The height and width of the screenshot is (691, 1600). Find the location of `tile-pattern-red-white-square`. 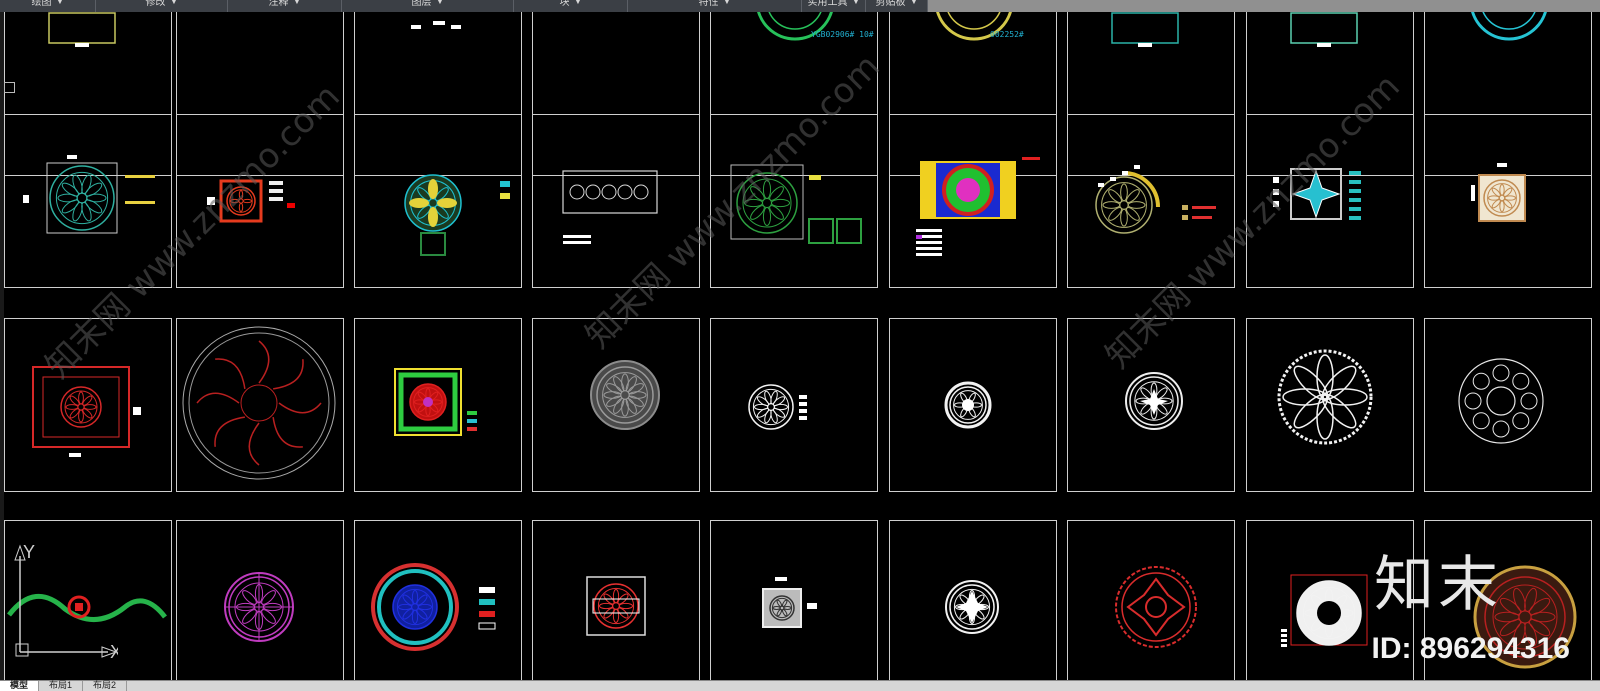

tile-pattern-red-white-square is located at coordinates (616, 606).